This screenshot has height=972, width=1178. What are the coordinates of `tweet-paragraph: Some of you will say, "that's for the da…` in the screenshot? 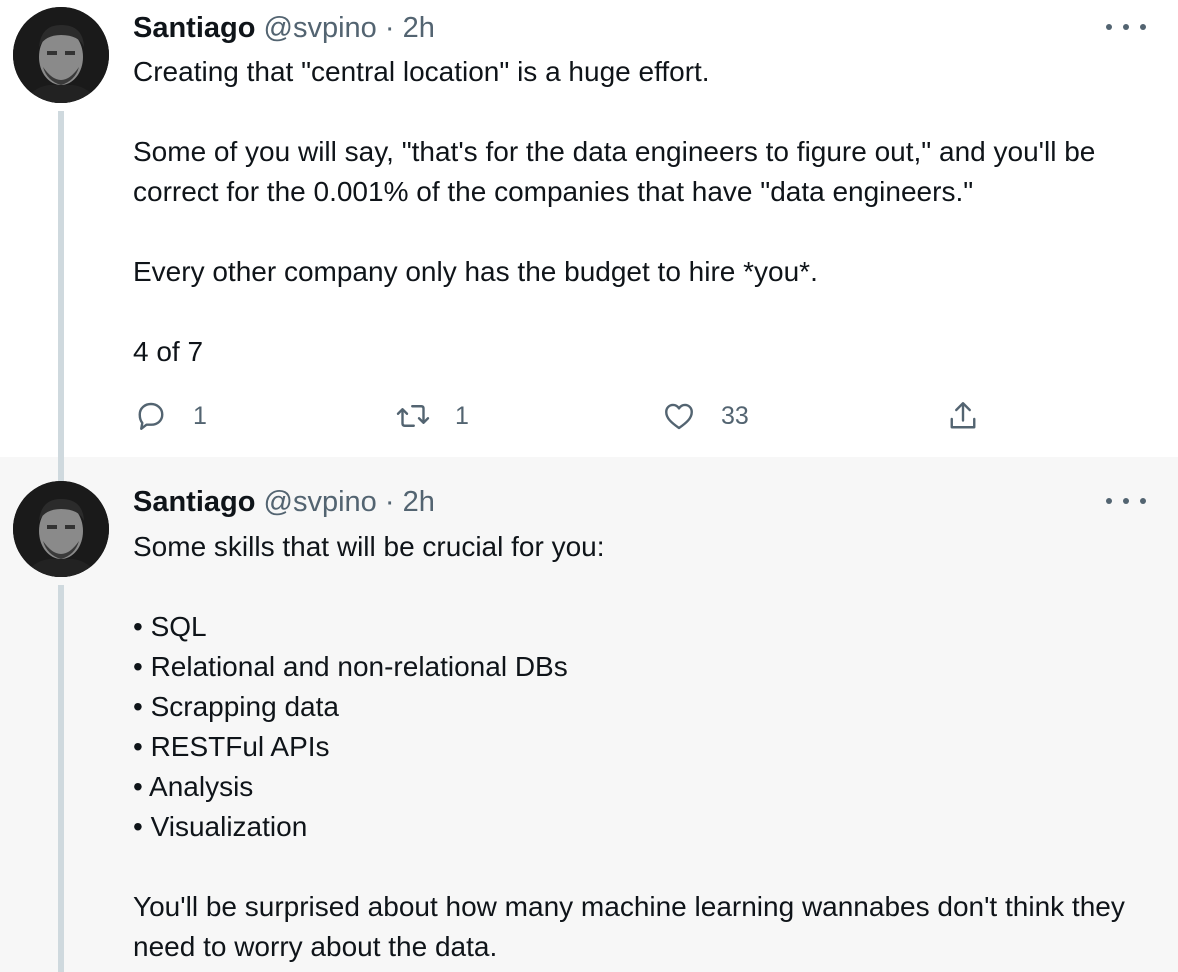 It's located at (618, 171).